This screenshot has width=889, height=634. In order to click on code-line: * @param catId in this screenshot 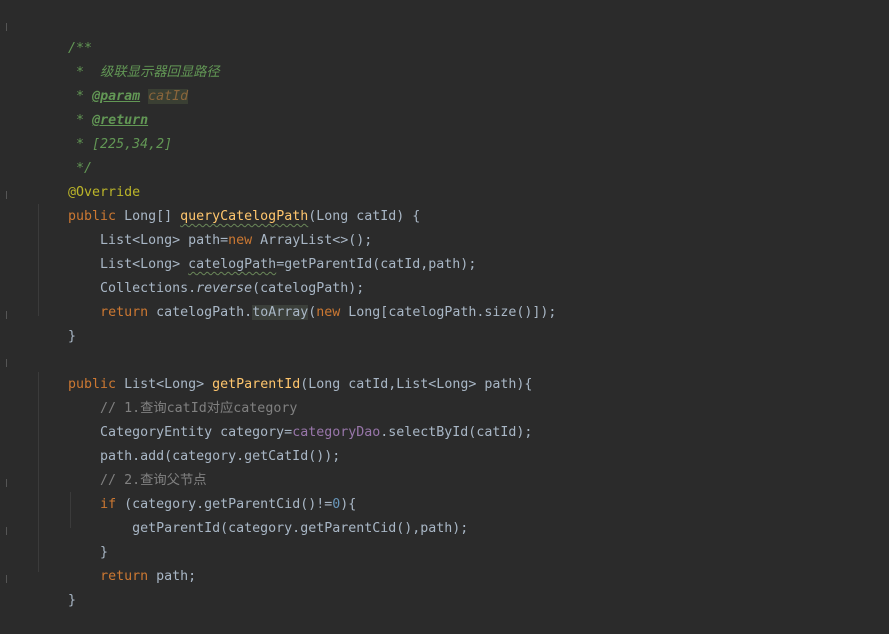, I will do `click(112, 84)`.